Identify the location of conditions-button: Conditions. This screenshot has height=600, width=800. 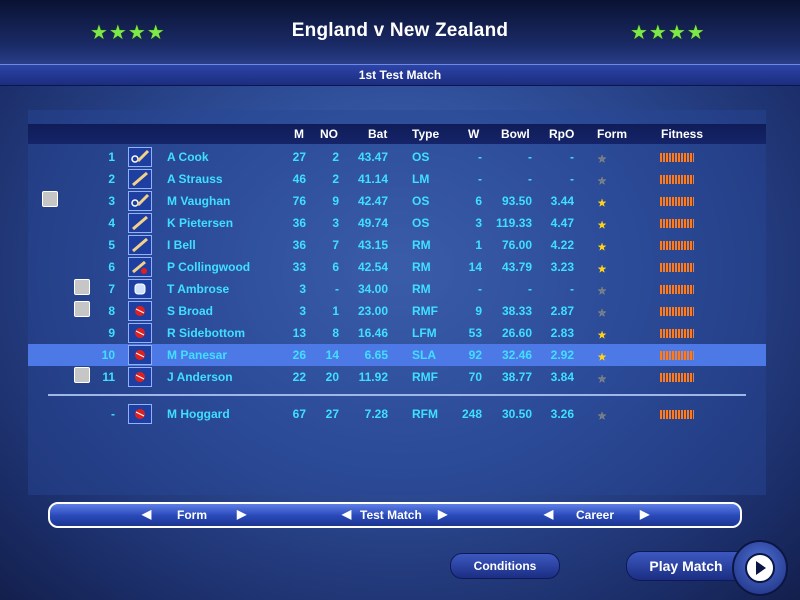
(505, 566).